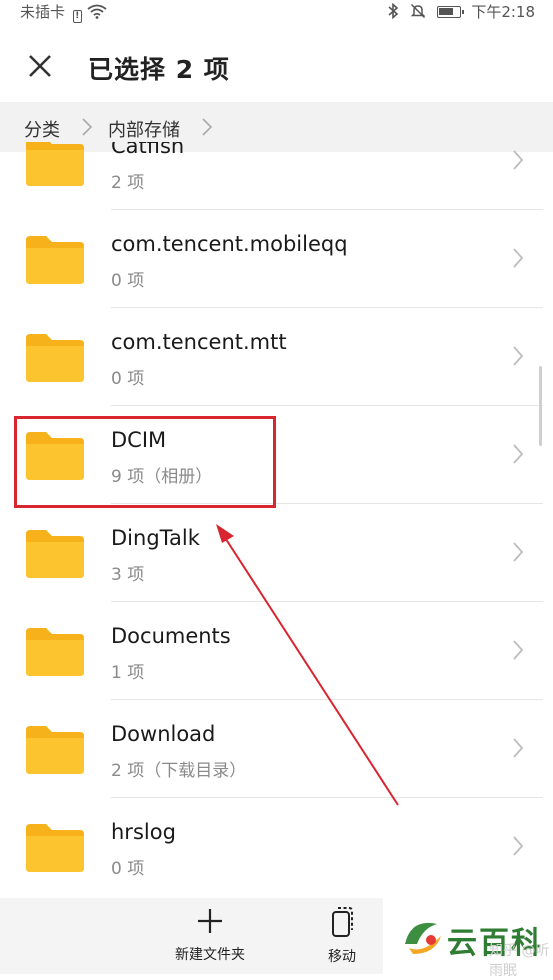 This screenshot has height=980, width=553. What do you see at coordinates (276, 847) in the screenshot?
I see `folder-row-hrslog: hrslog 0 项` at bounding box center [276, 847].